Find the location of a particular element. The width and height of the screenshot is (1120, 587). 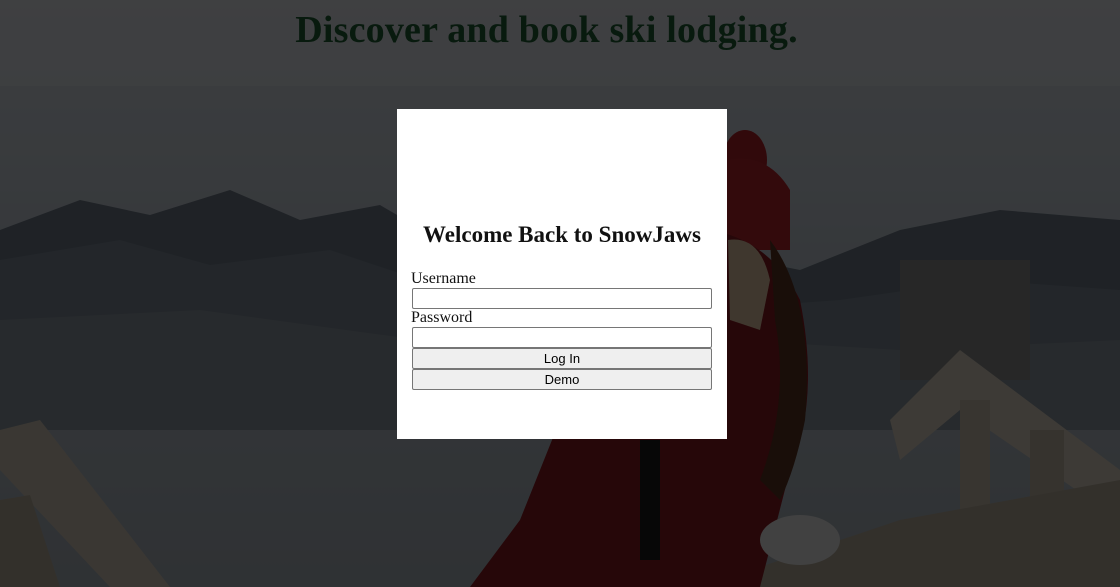

username-label: Username is located at coordinates (443, 278).